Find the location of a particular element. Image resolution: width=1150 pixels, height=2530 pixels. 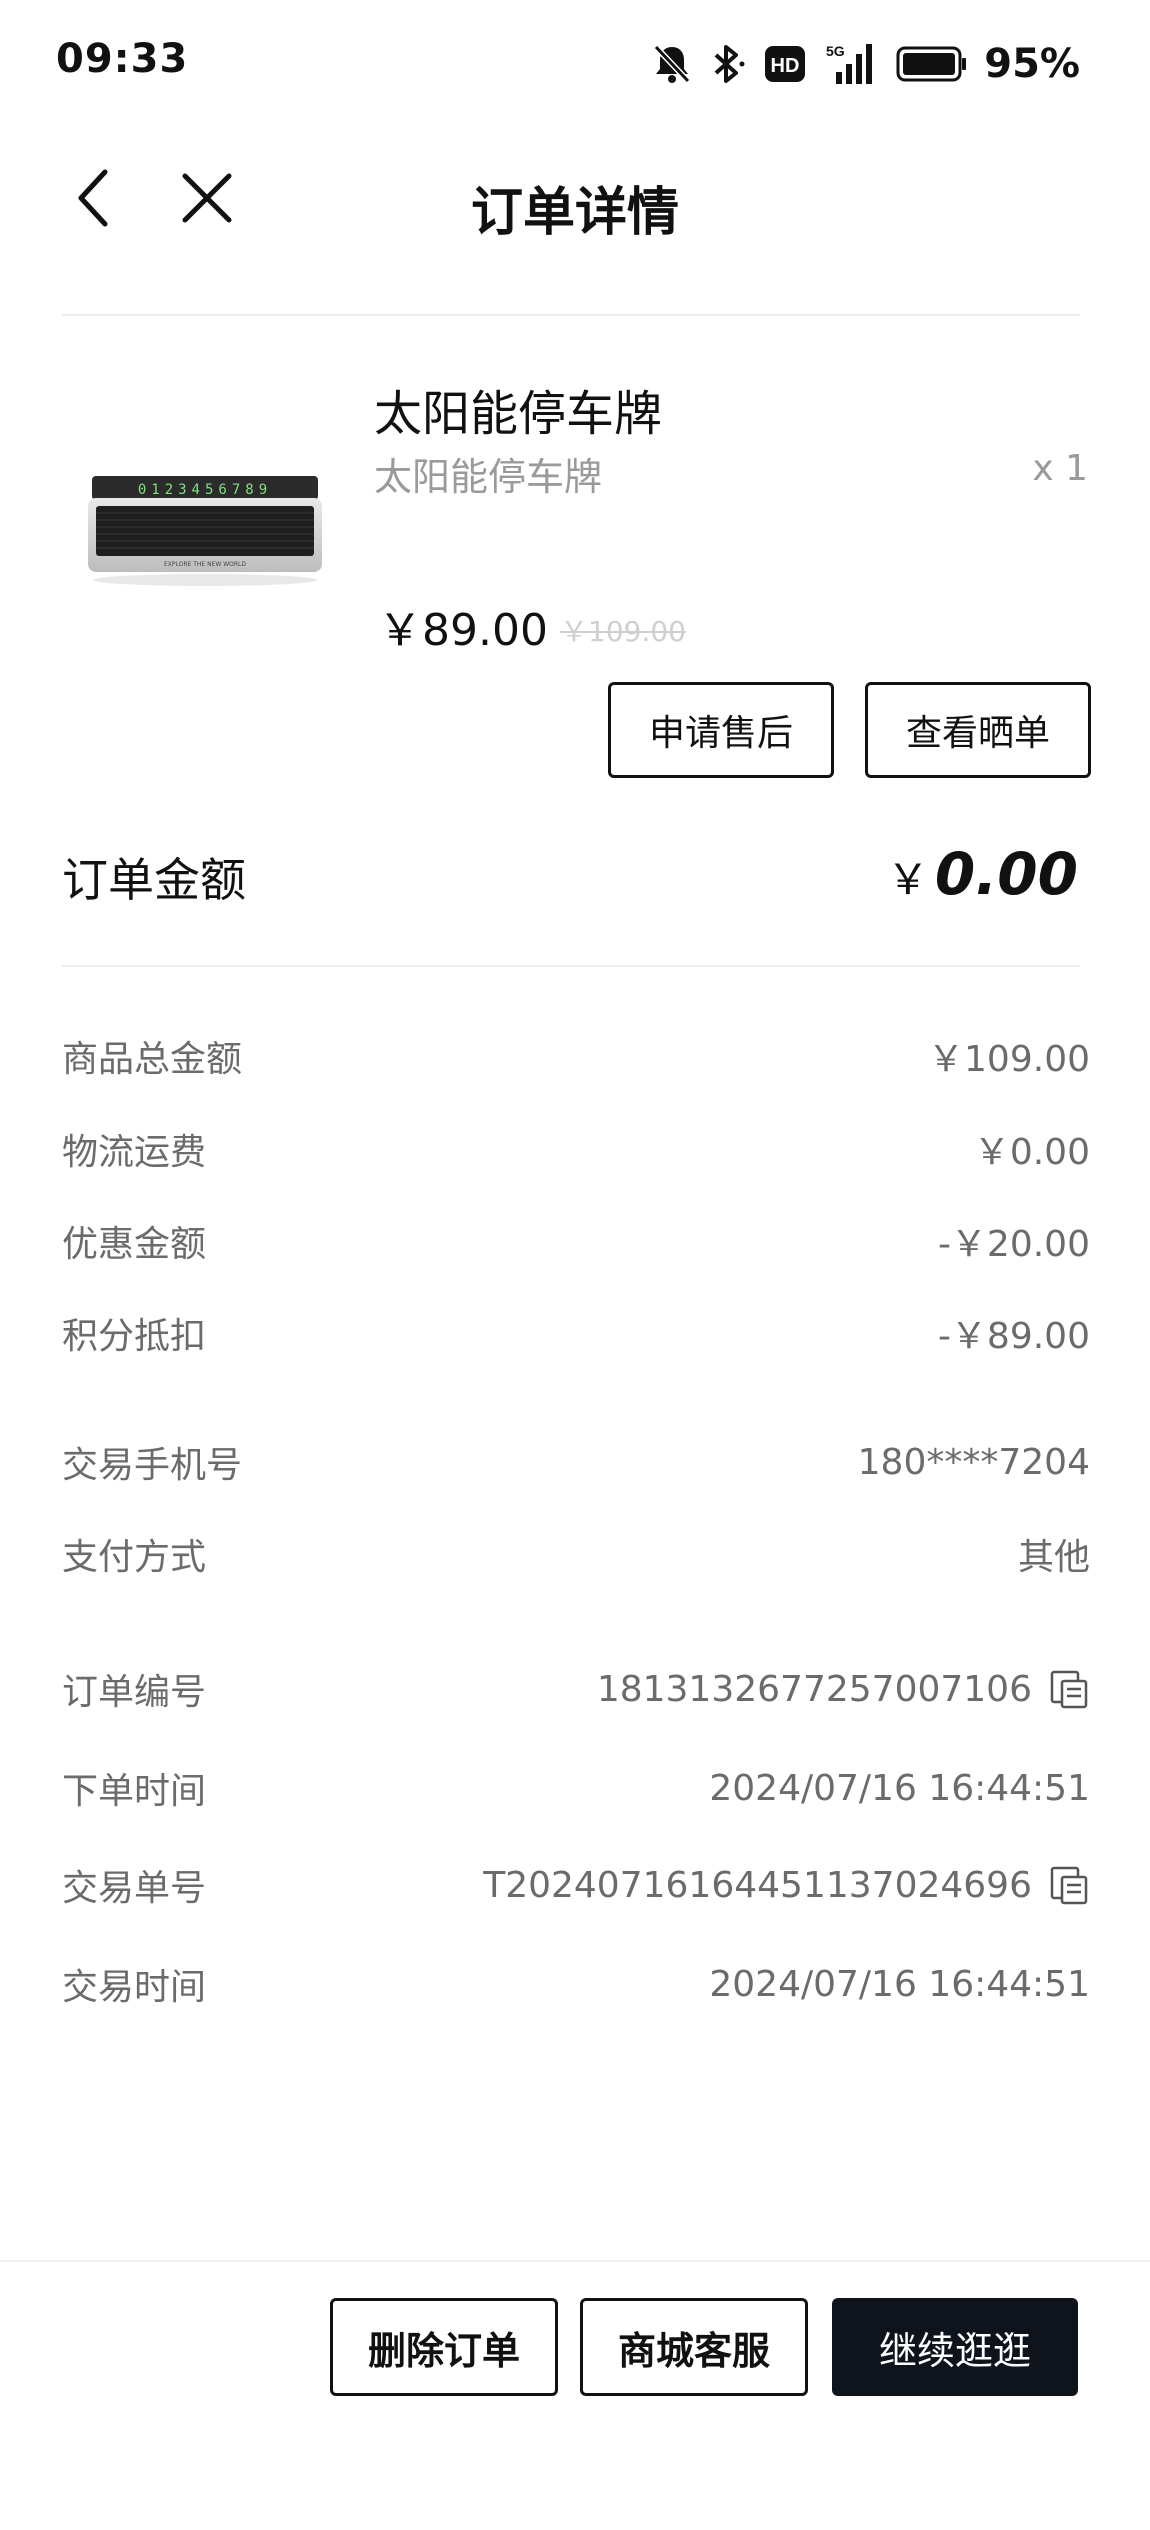

product-spec: 太阳能停车牌 is located at coordinates (488, 477).